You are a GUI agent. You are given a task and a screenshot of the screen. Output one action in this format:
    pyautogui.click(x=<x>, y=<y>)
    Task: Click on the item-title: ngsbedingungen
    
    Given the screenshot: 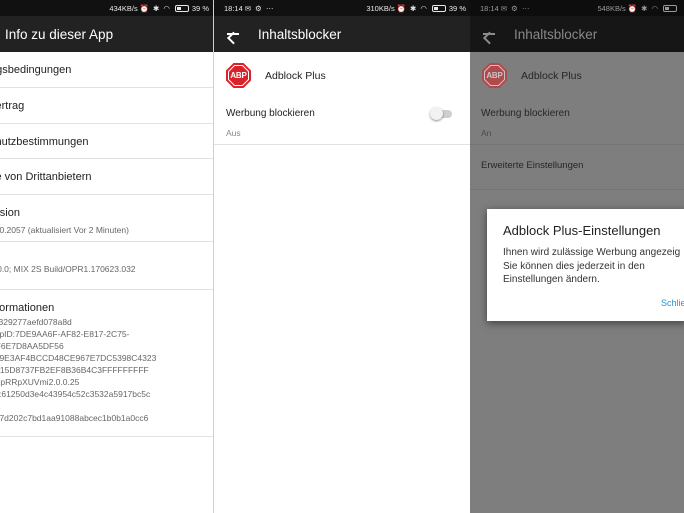 What is the action you would take?
    pyautogui.click(x=36, y=70)
    